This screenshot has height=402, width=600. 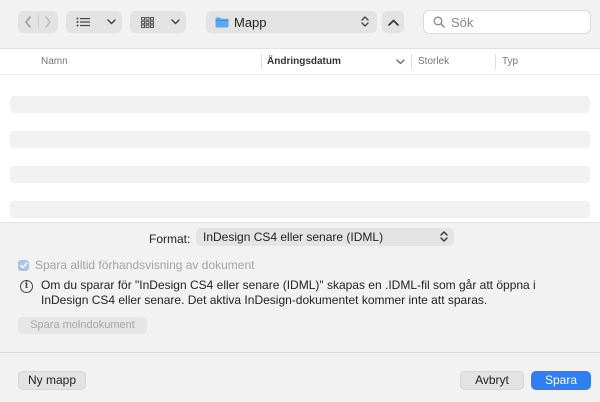 What do you see at coordinates (145, 265) in the screenshot?
I see `preview-checkbox-label: Spara alltid förhandsvisning av dokument` at bounding box center [145, 265].